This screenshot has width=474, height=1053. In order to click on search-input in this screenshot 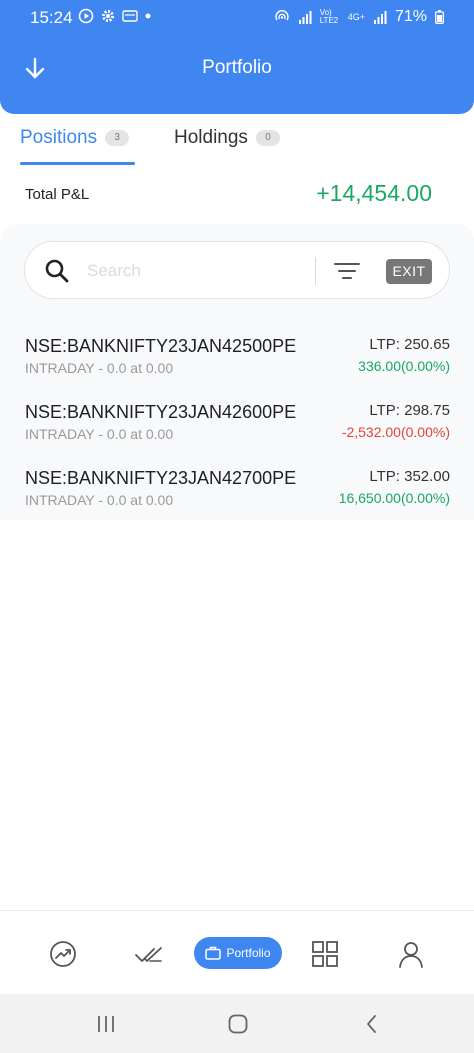, I will do `click(197, 271)`.